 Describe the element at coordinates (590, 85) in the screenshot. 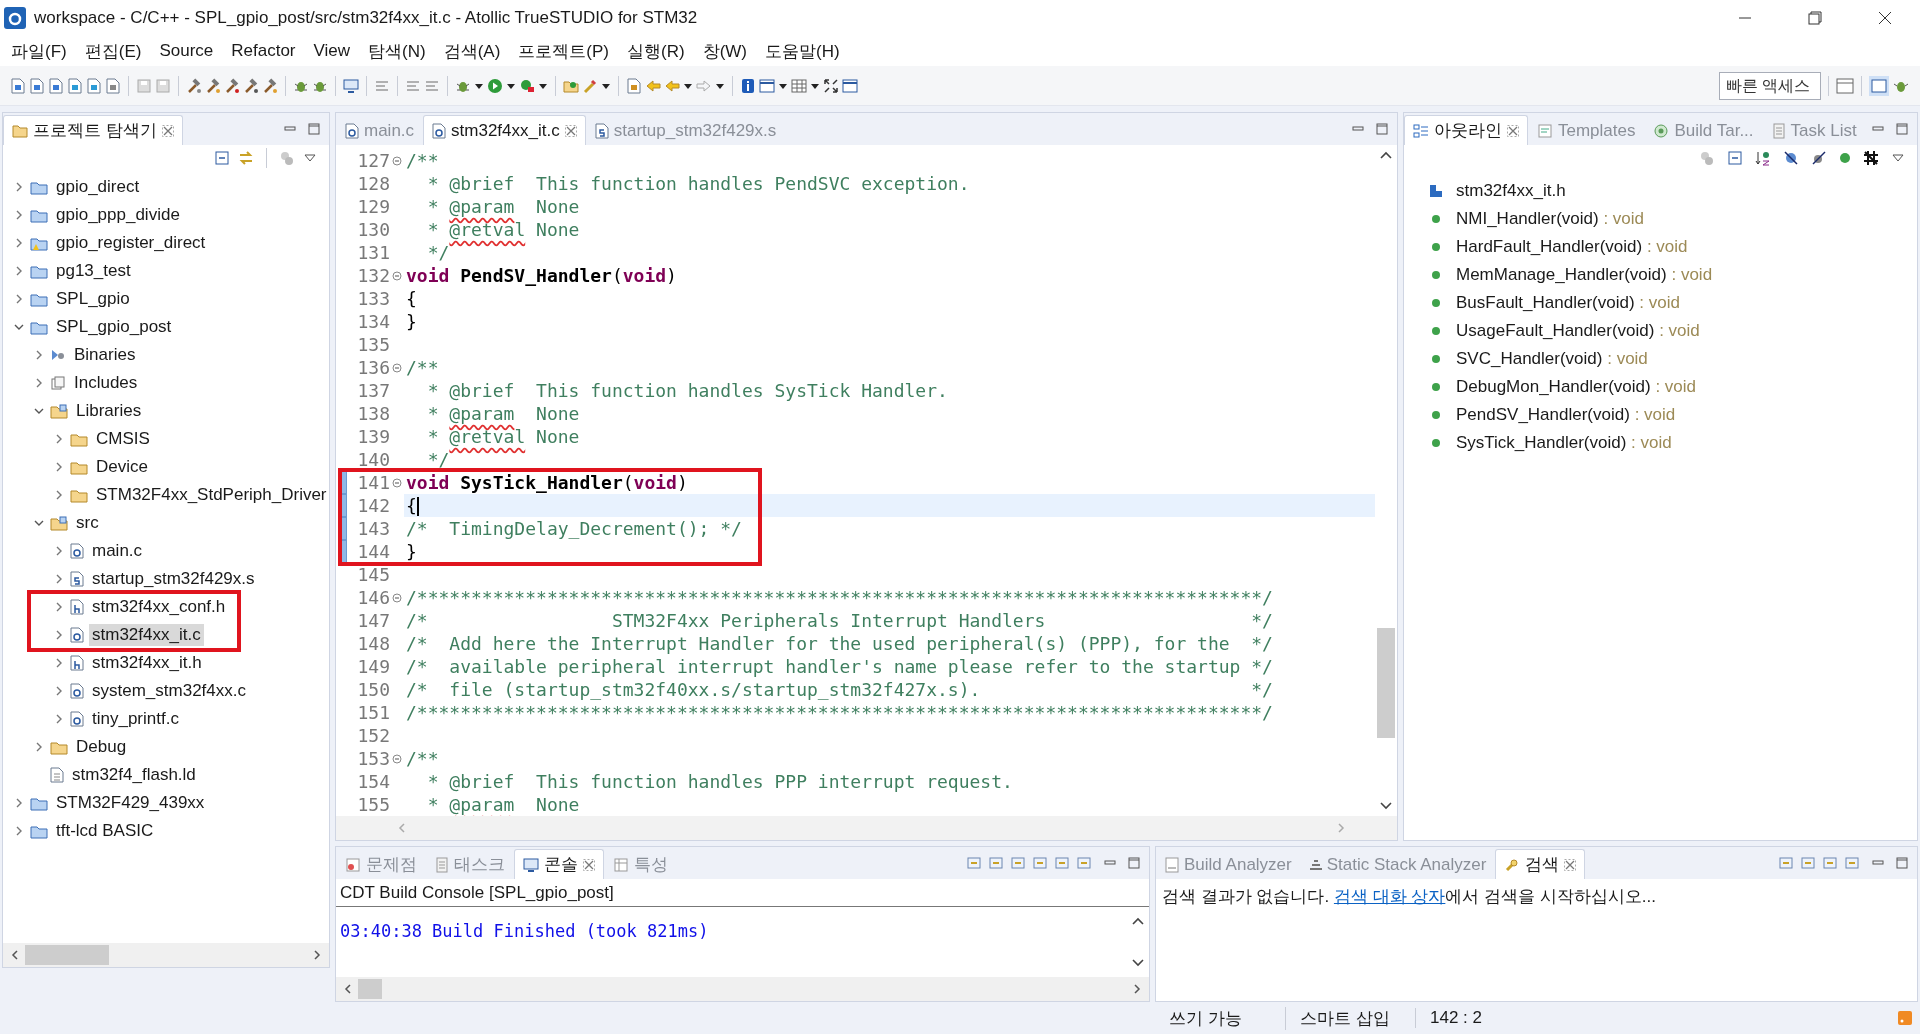

I see `brush-icon` at that location.